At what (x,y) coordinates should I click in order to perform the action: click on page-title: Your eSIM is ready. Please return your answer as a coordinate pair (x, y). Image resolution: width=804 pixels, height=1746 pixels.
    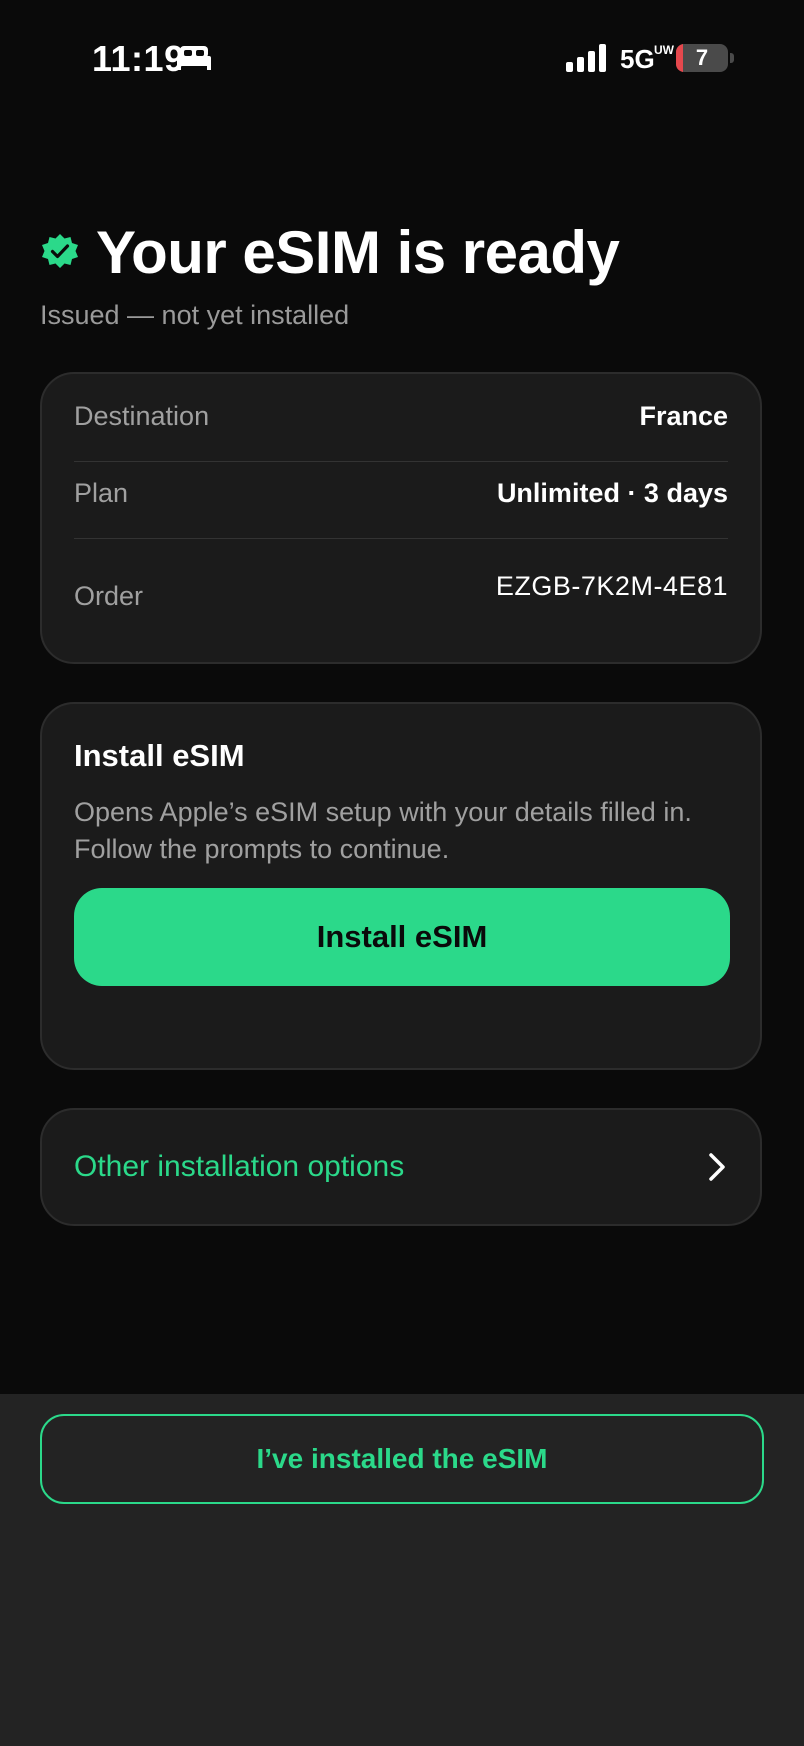
    Looking at the image, I should click on (358, 252).